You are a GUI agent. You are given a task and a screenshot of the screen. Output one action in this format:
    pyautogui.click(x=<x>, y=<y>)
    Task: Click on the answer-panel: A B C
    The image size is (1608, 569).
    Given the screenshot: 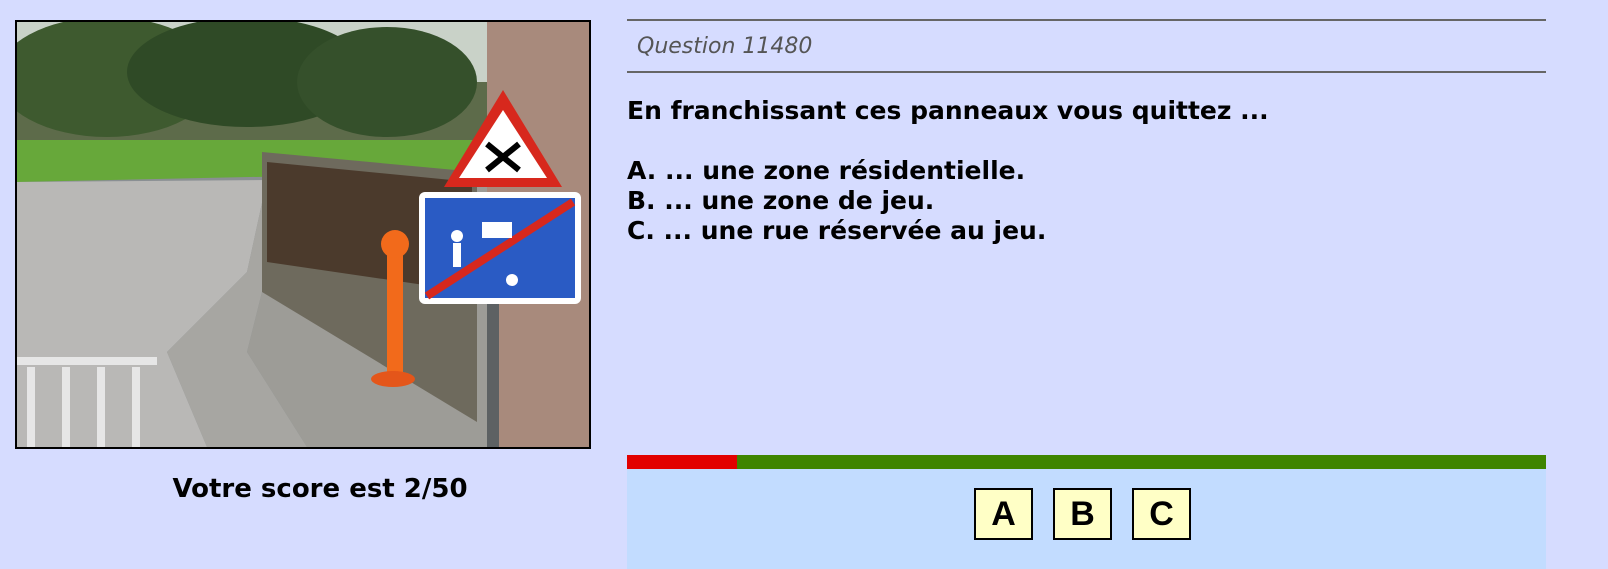 What is the action you would take?
    pyautogui.click(x=1086, y=519)
    